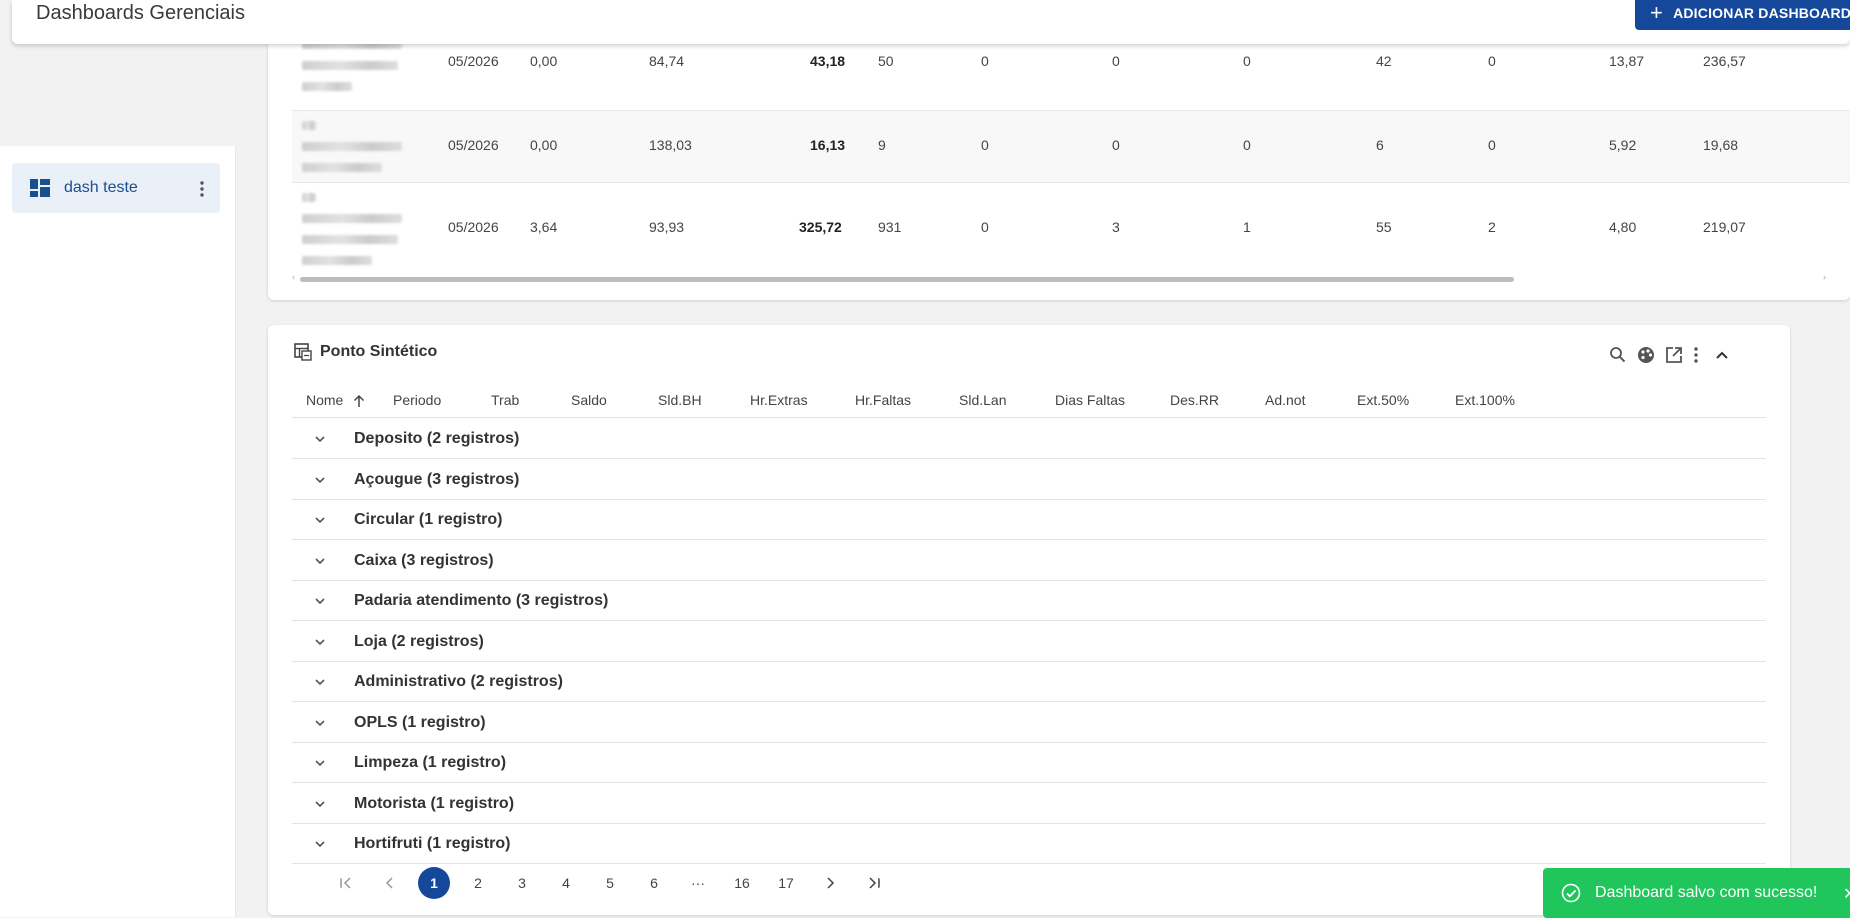  What do you see at coordinates (1623, 227) in the screenshot?
I see `cell-value: 4,80` at bounding box center [1623, 227].